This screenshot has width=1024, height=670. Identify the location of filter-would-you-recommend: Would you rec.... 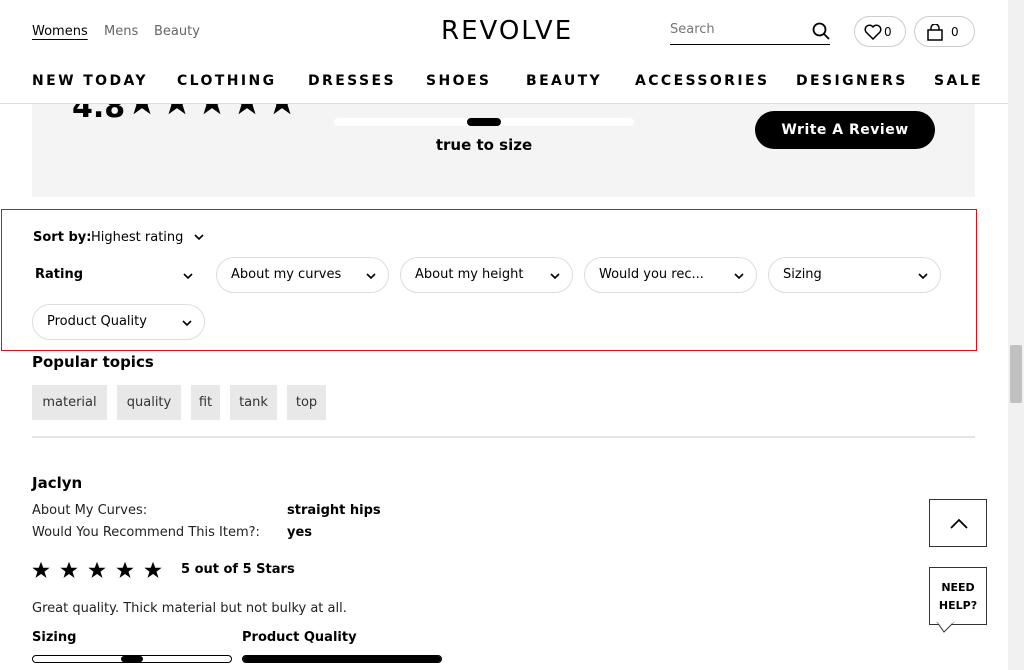
(670, 275).